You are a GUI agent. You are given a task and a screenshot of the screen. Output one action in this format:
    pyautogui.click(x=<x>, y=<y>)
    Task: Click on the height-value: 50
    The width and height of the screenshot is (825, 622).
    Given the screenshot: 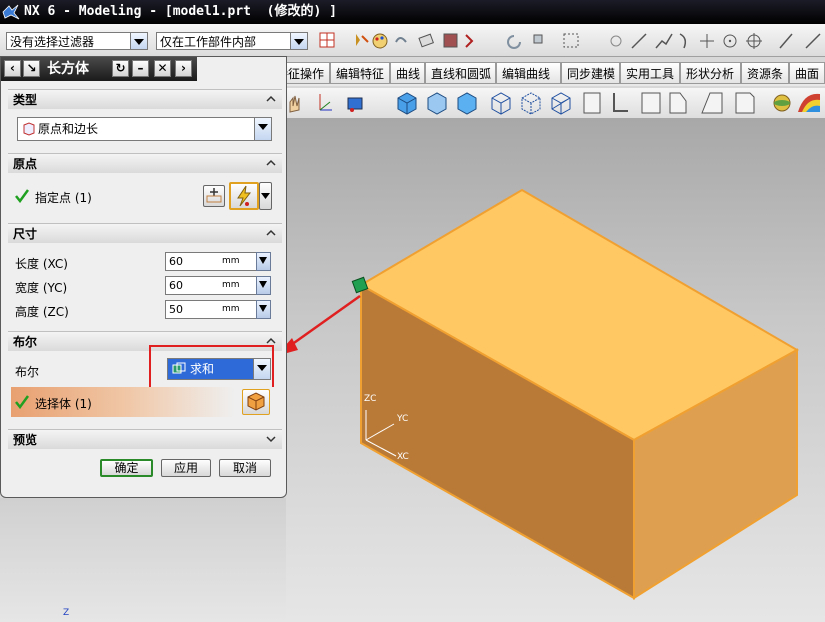 What is the action you would take?
    pyautogui.click(x=176, y=309)
    